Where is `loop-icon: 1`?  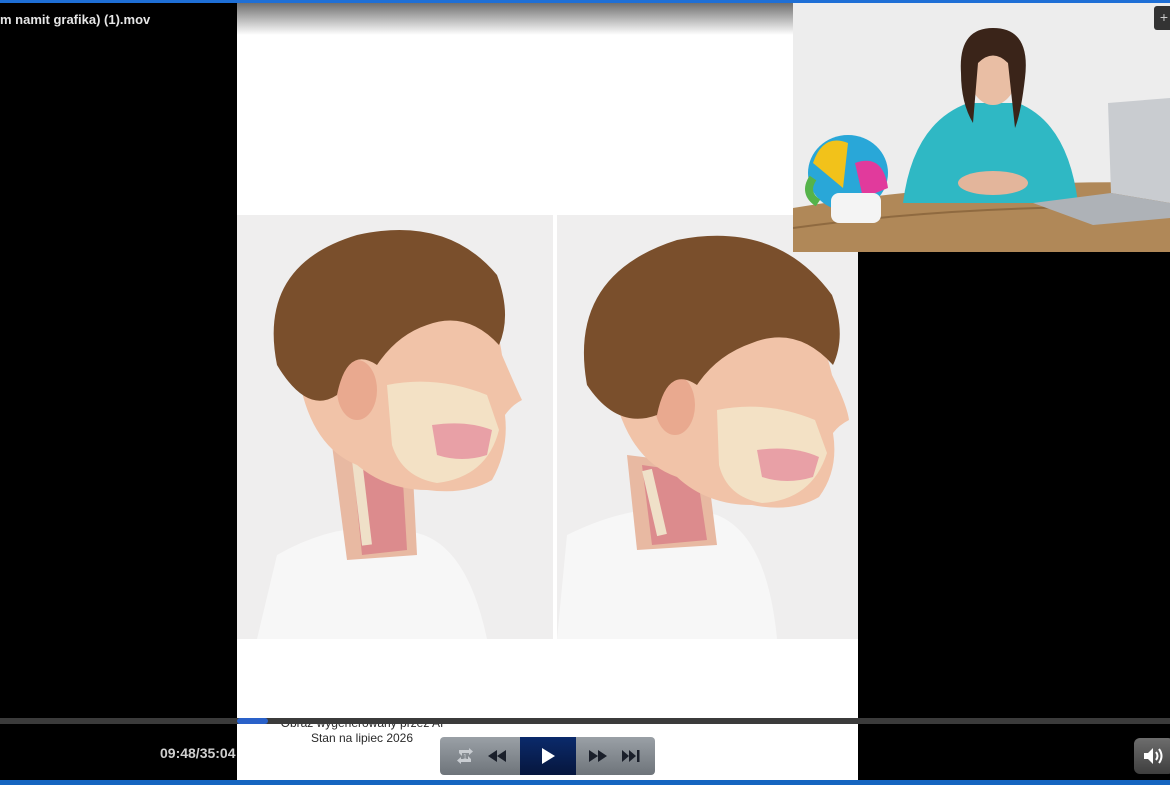
loop-icon: 1 is located at coordinates (465, 756).